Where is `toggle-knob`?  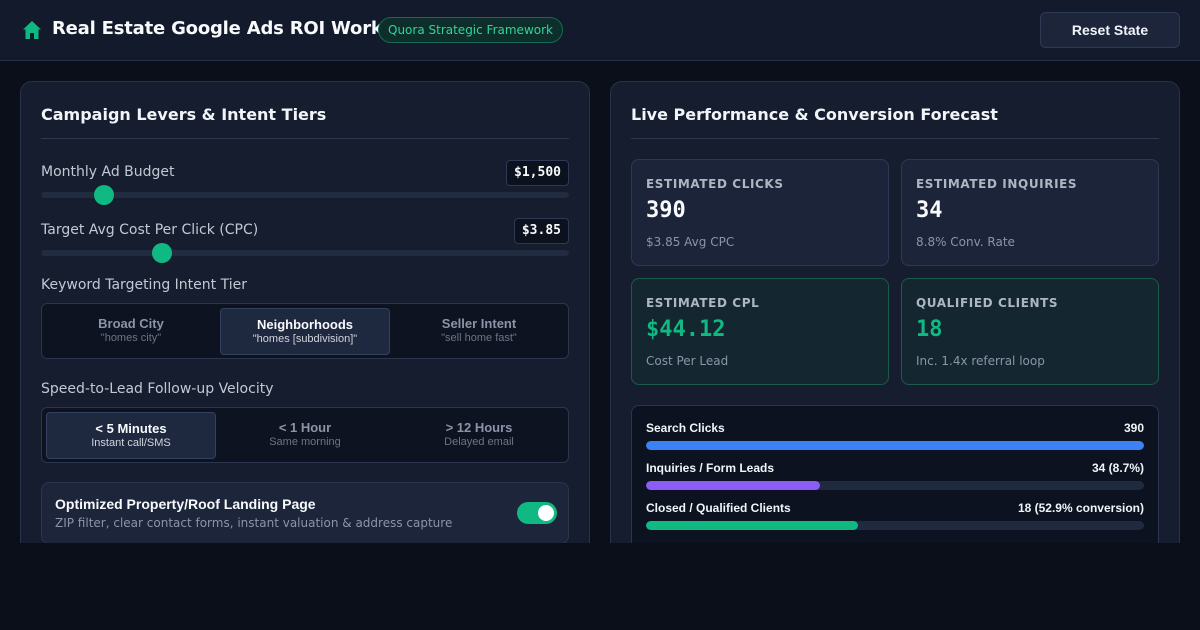 toggle-knob is located at coordinates (546, 513).